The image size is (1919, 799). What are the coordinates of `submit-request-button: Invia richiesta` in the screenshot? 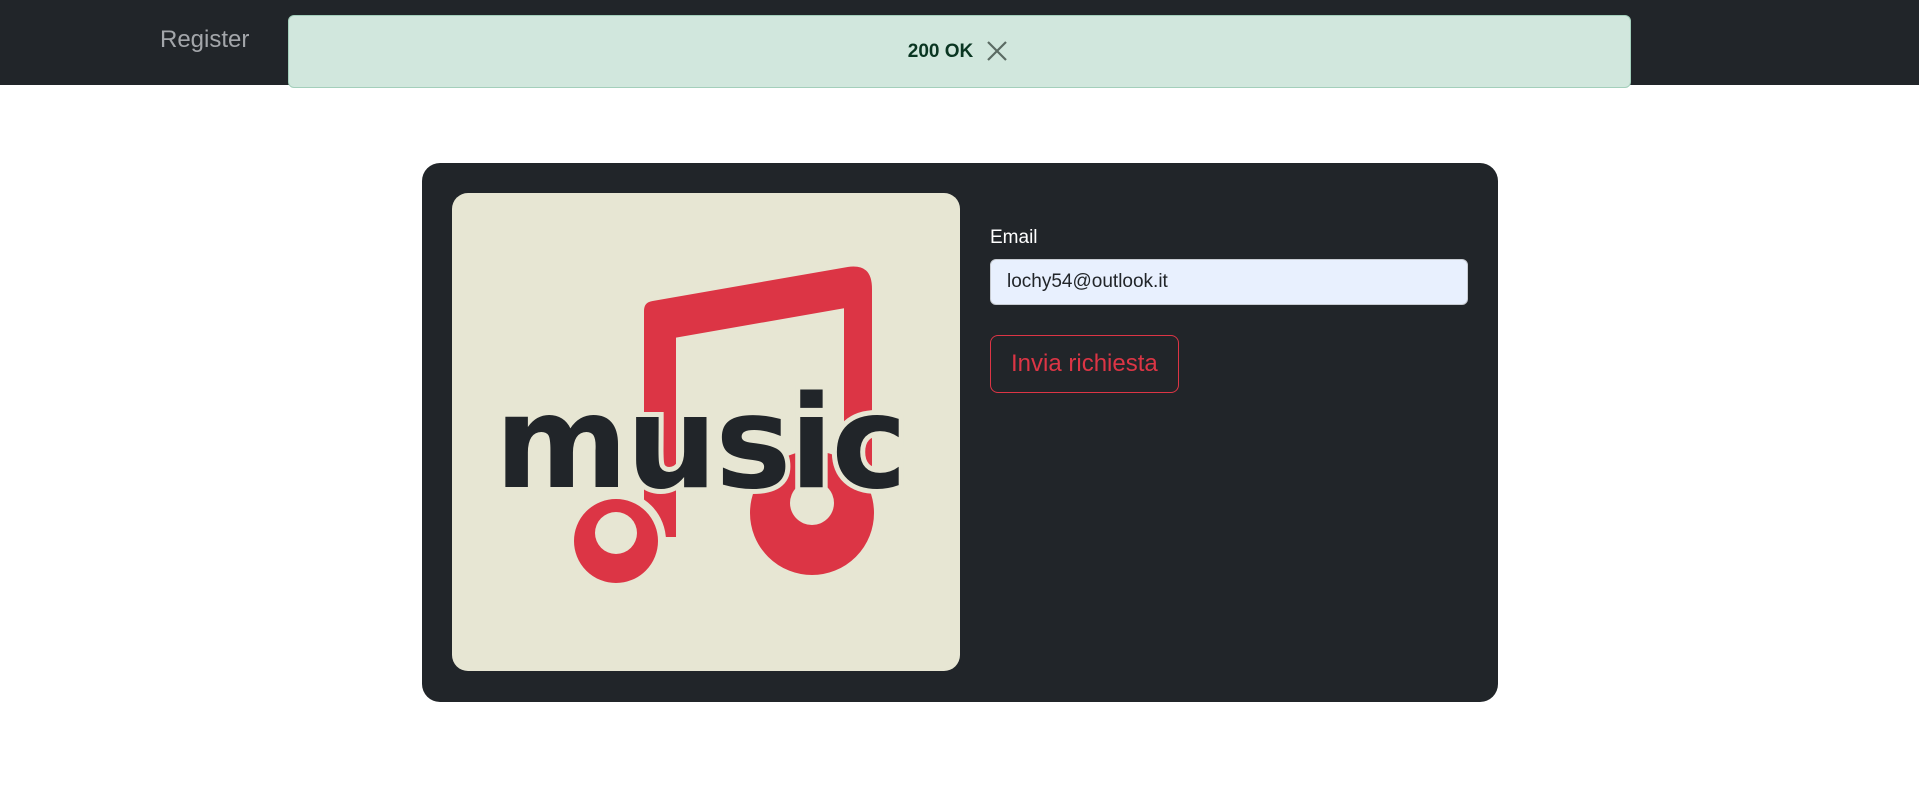 It's located at (1084, 364).